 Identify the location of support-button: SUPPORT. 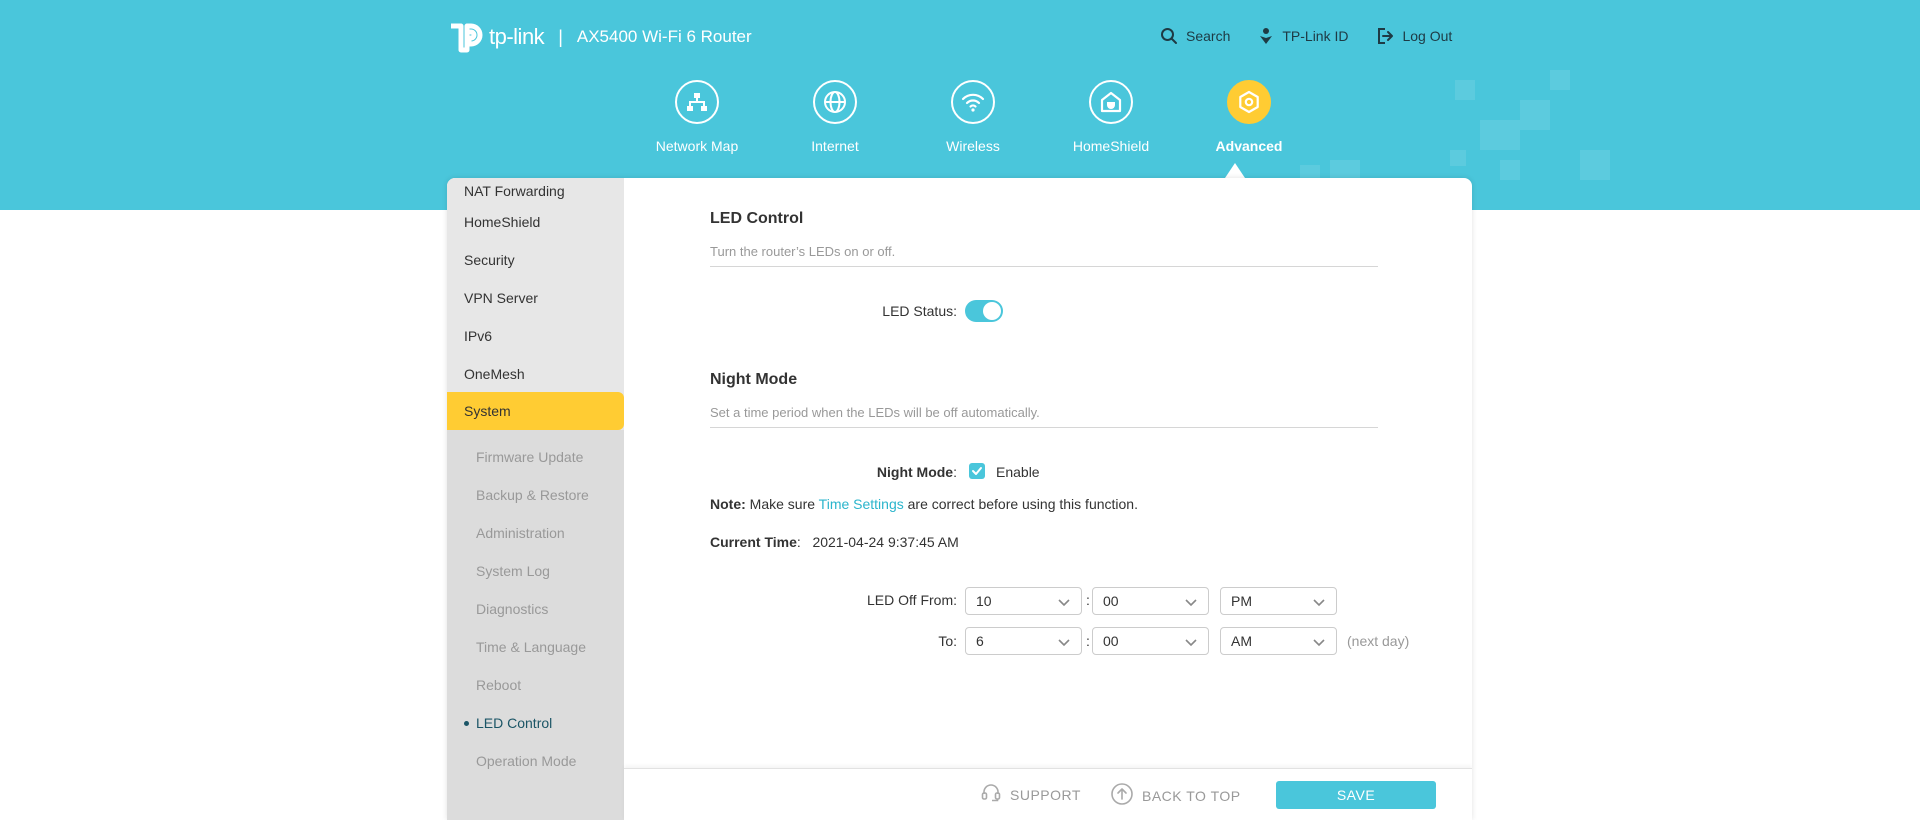
(1030, 794).